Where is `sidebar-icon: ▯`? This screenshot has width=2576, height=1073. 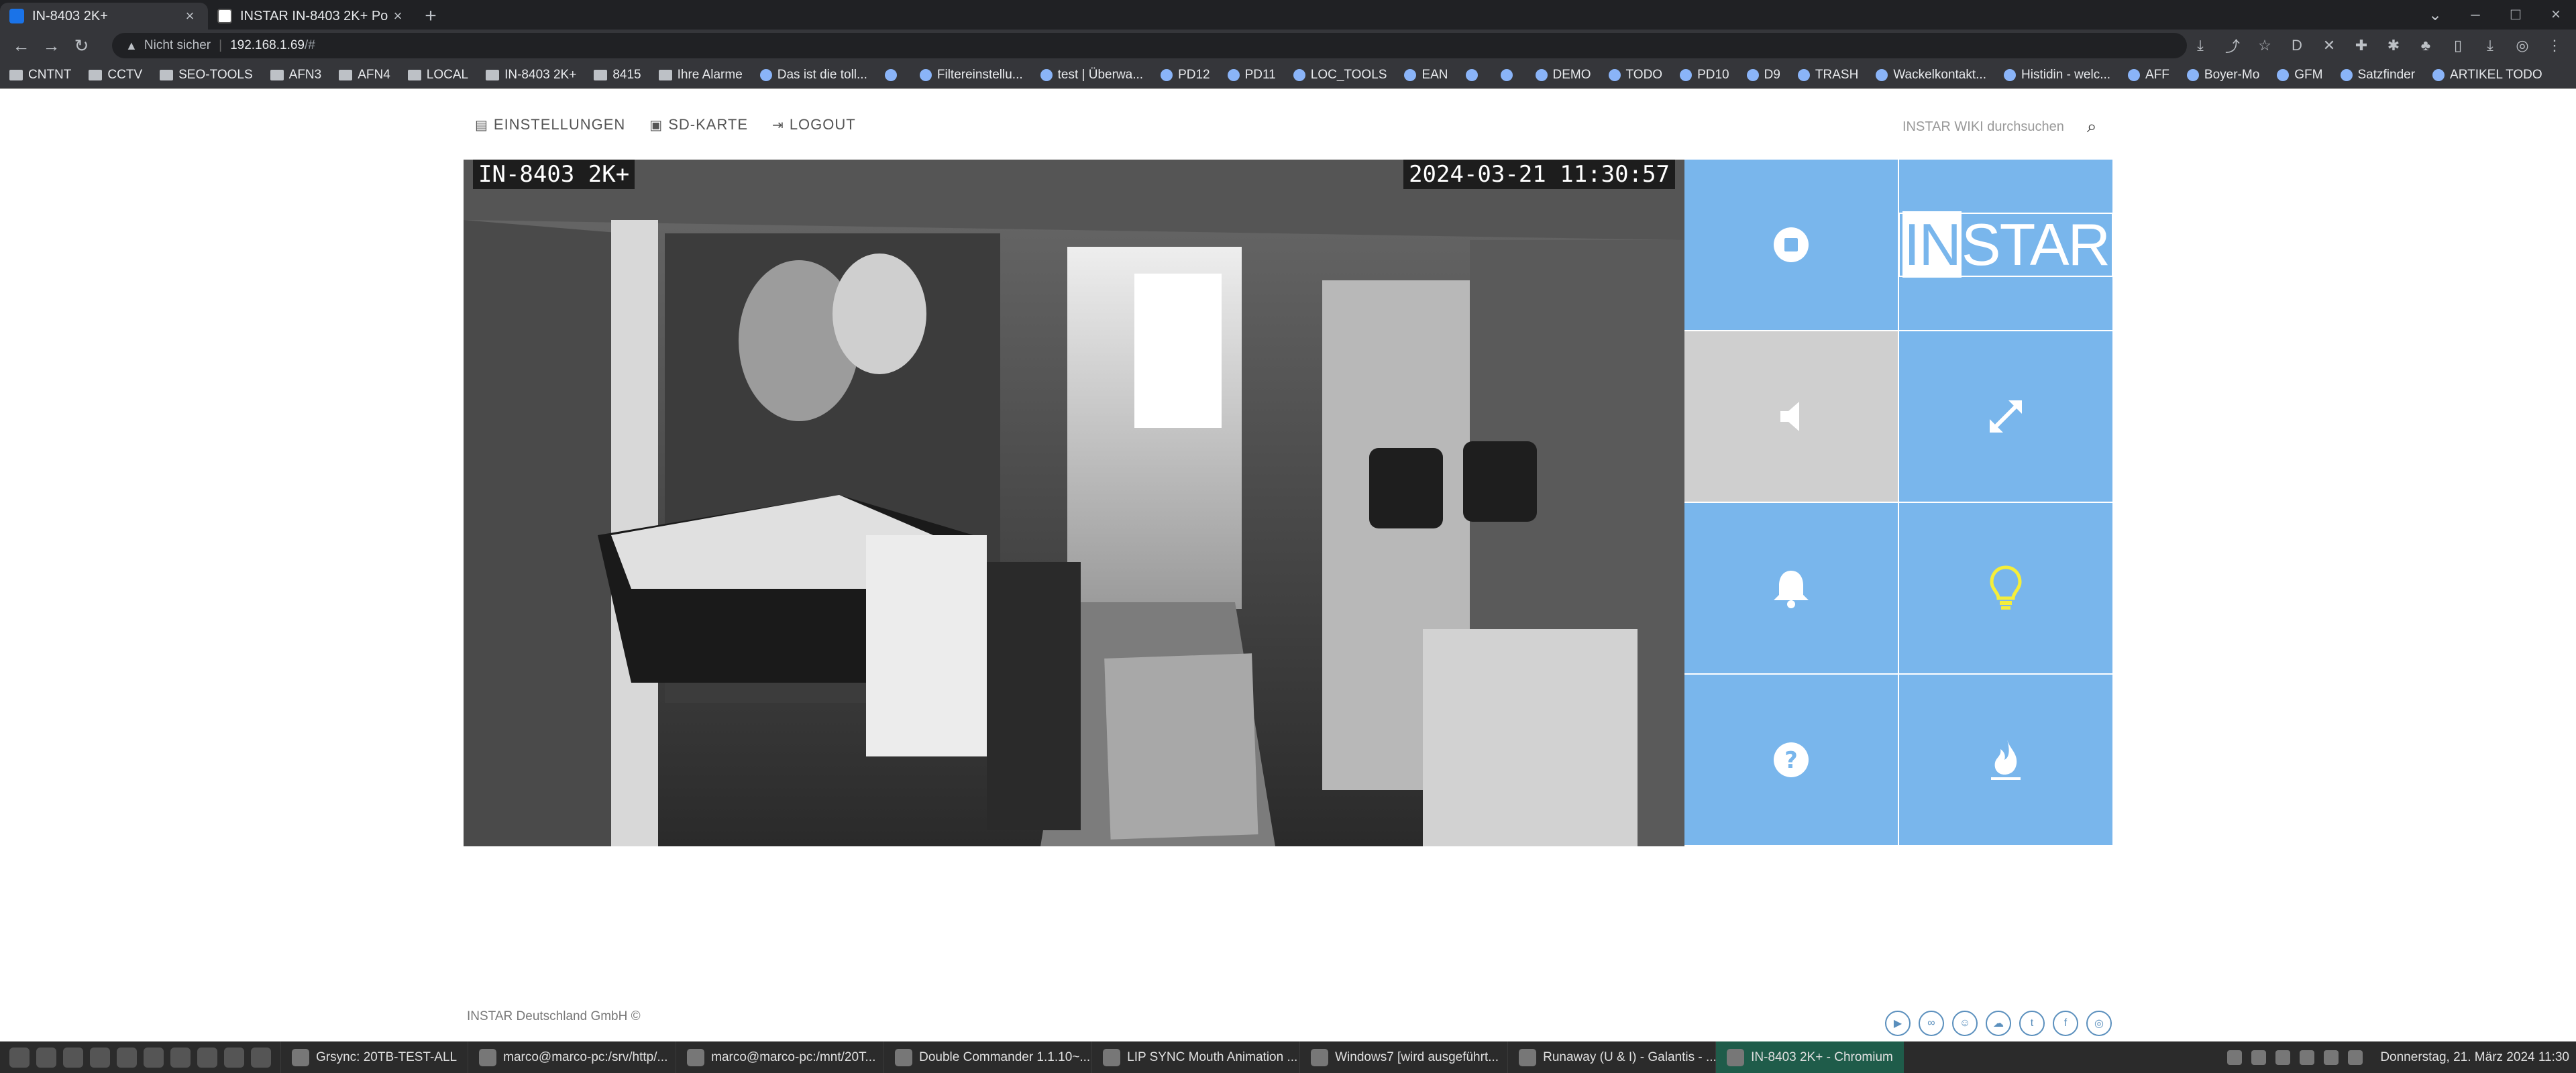 sidebar-icon: ▯ is located at coordinates (2458, 45).